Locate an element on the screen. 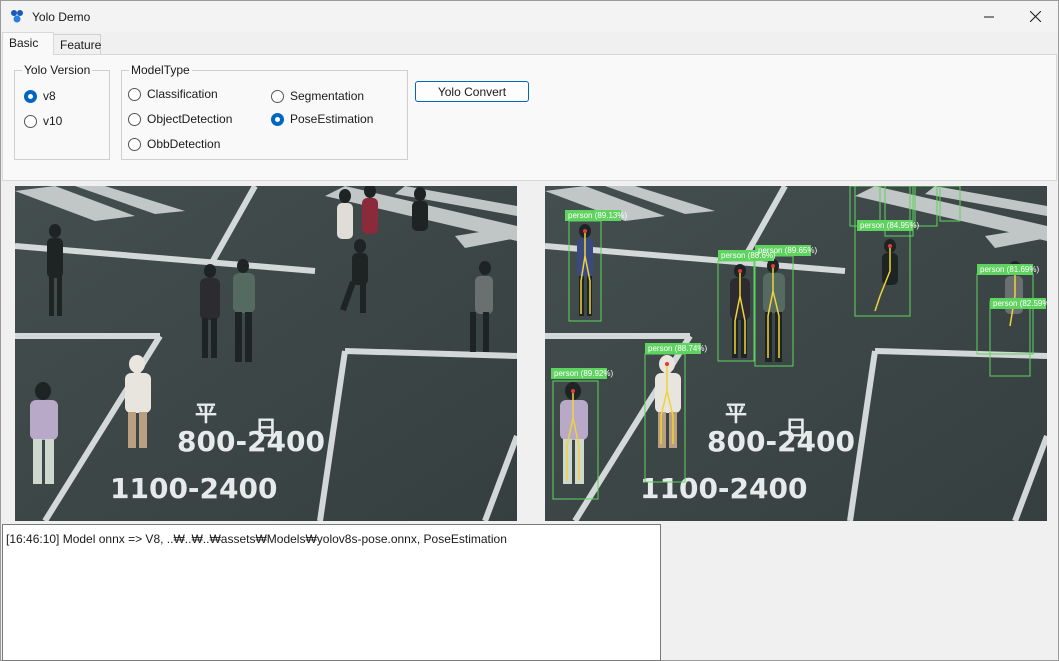  radio-classification: Classification is located at coordinates (173, 94).